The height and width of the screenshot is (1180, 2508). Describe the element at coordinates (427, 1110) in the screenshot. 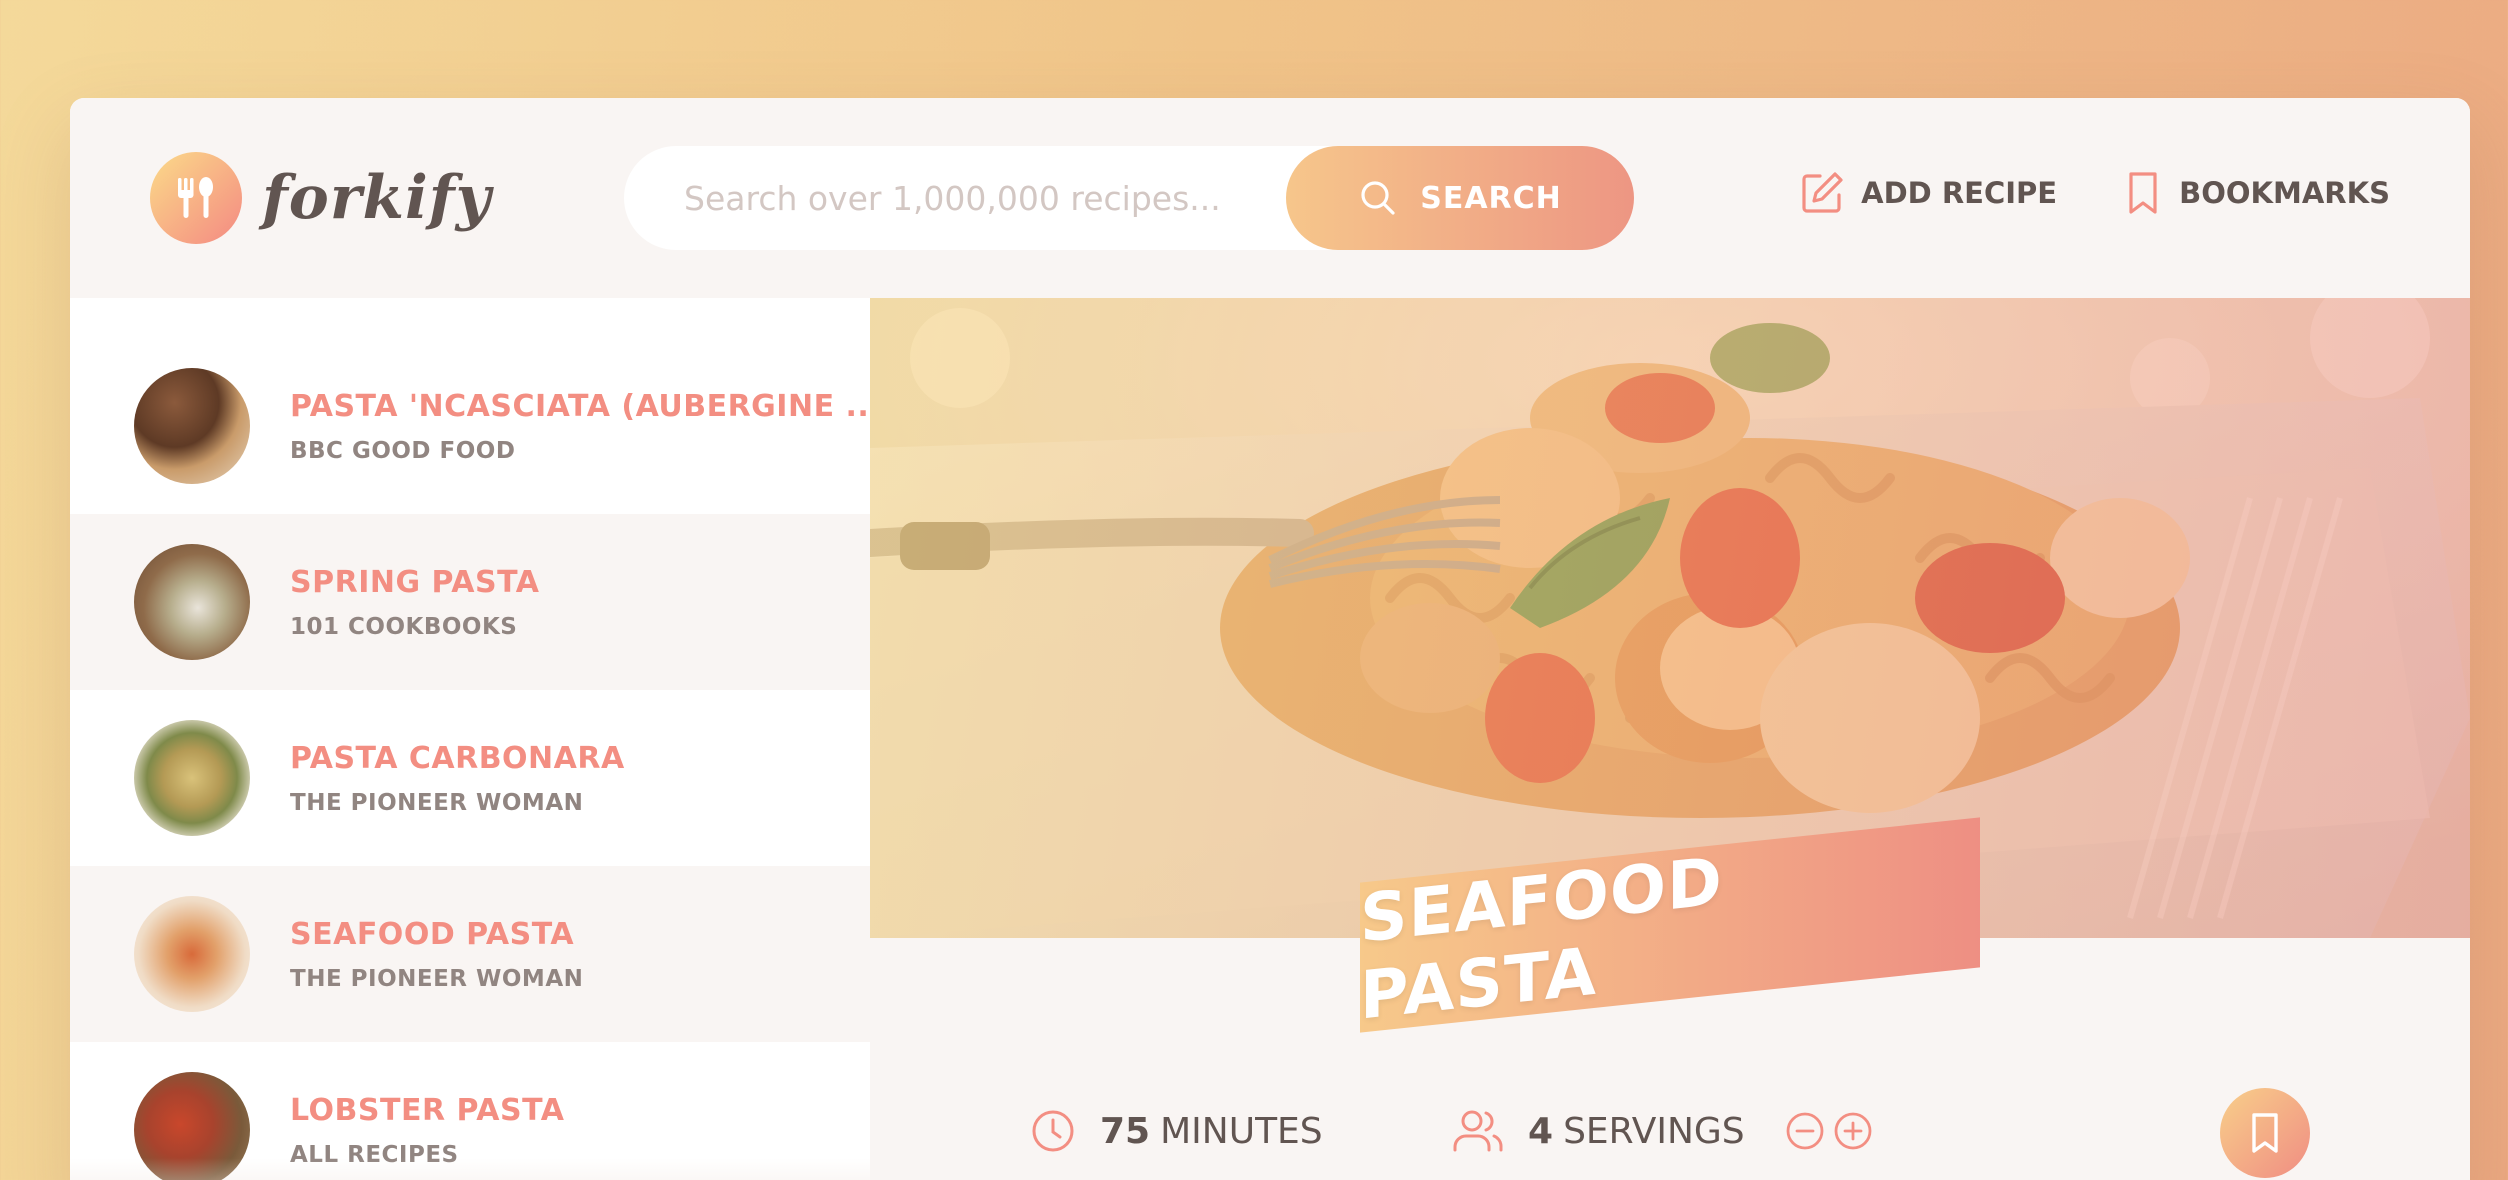

I see `result-title: LOBSTER PASTA` at that location.